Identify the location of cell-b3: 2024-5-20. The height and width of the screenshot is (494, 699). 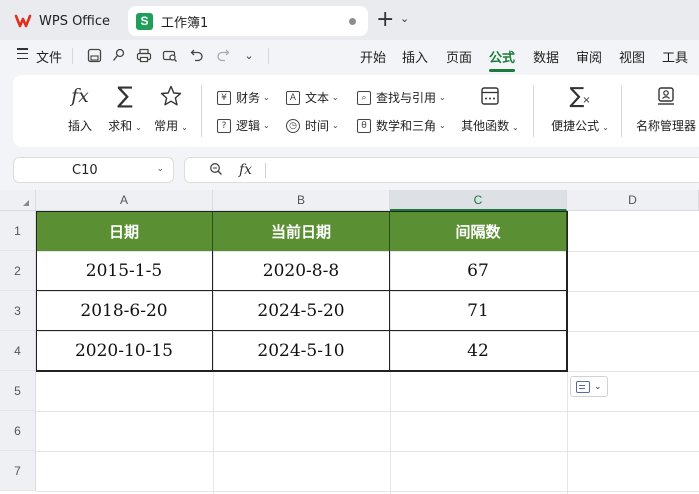
(301, 311).